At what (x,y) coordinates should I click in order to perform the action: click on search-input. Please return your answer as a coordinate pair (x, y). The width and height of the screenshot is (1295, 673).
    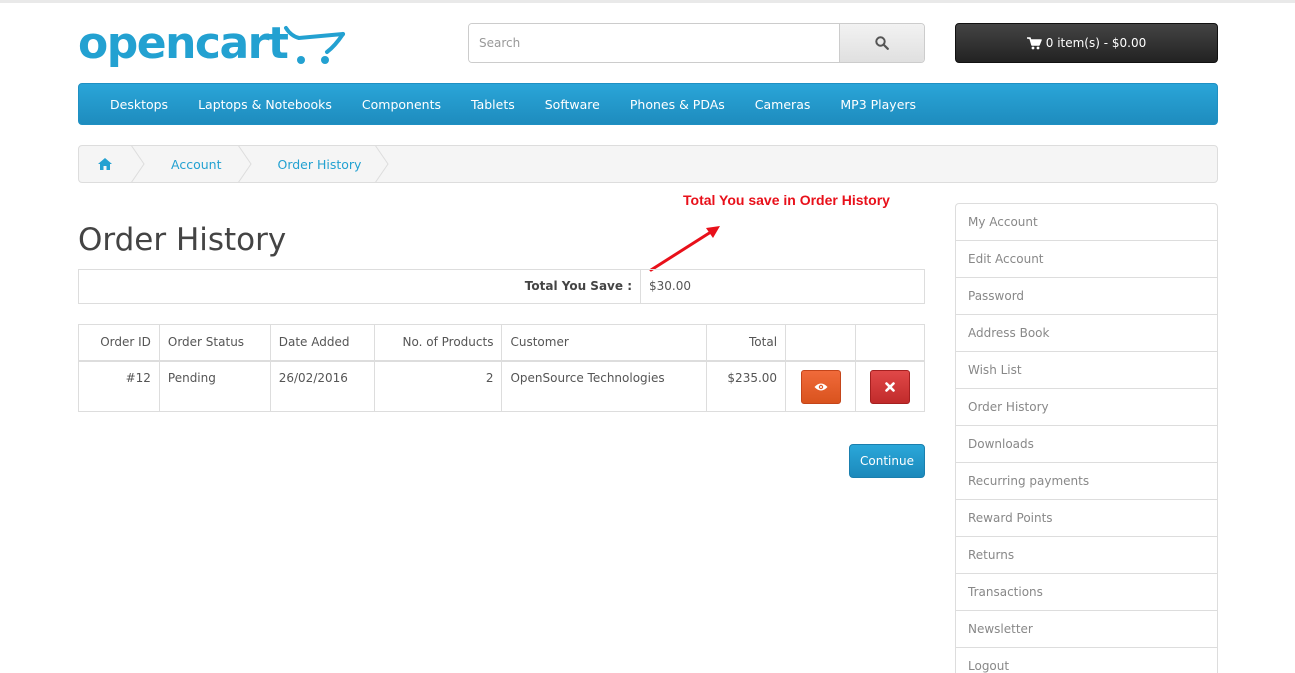
    Looking at the image, I should click on (654, 43).